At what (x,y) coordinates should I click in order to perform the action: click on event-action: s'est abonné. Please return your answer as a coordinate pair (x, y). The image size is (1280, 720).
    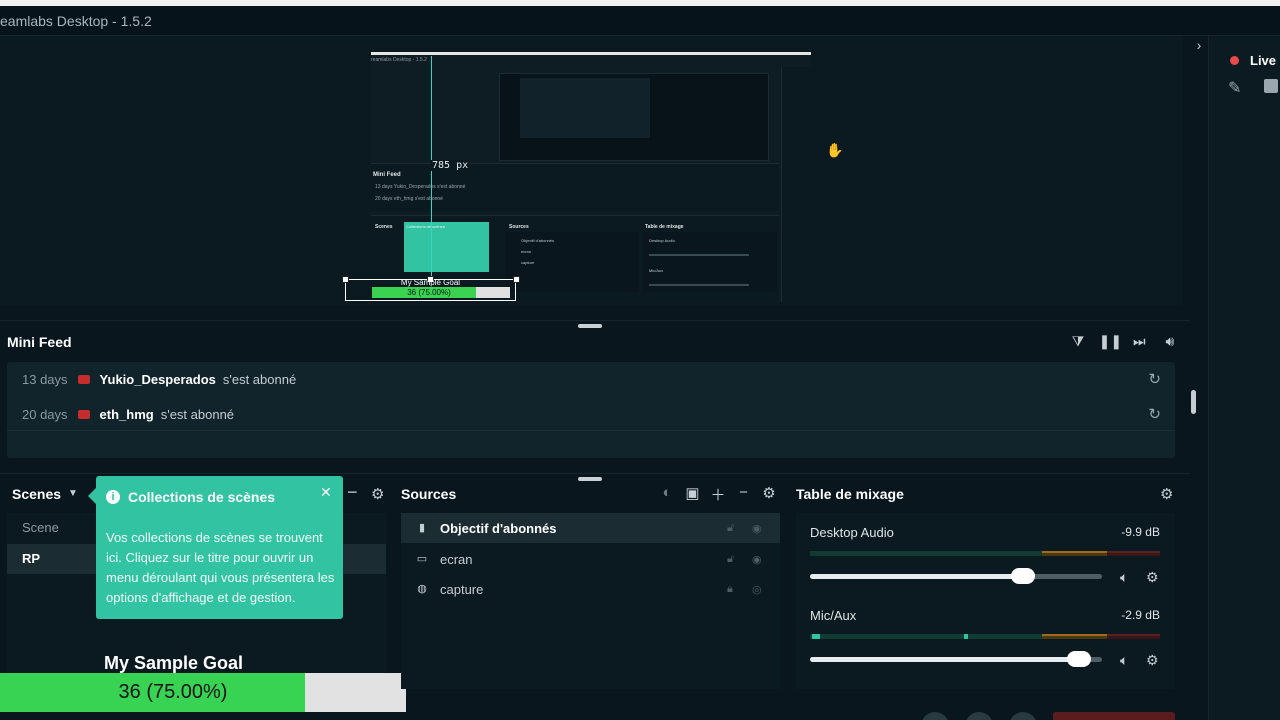
    Looking at the image, I should click on (197, 414).